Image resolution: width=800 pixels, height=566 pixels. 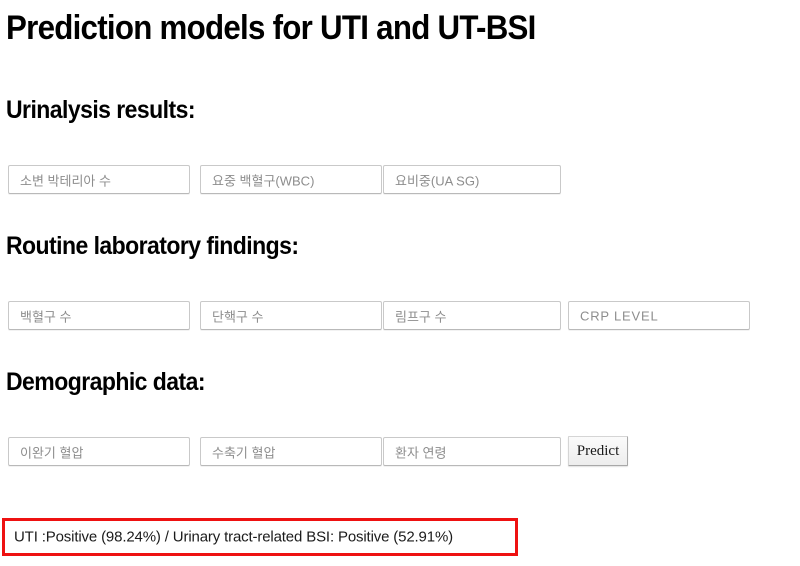 I want to click on monocyte-count-input: 단핵구 수, so click(x=291, y=315).